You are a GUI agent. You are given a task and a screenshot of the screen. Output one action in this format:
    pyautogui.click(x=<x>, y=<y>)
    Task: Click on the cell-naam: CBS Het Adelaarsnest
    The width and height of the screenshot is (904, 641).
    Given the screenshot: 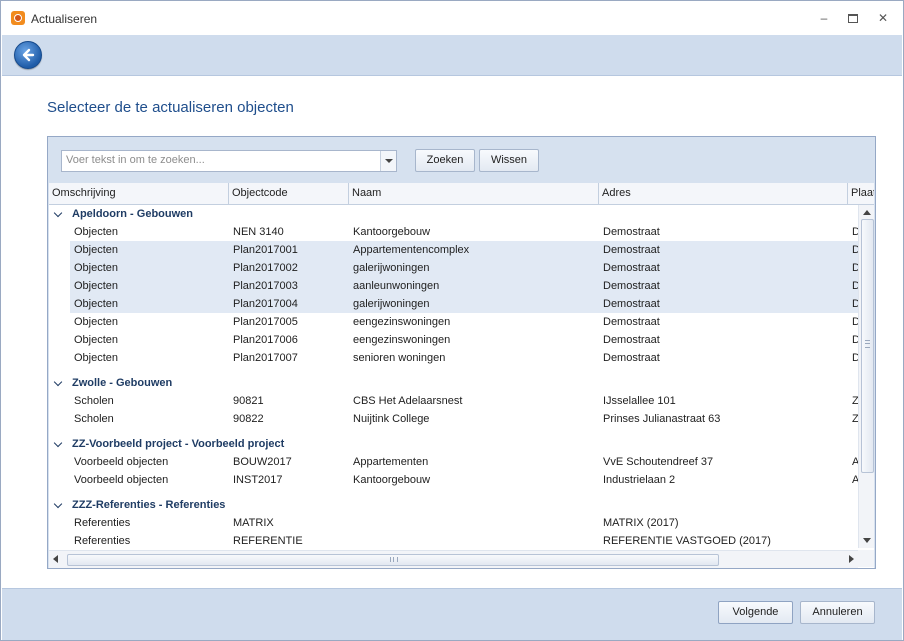 What is the action you would take?
    pyautogui.click(x=408, y=401)
    